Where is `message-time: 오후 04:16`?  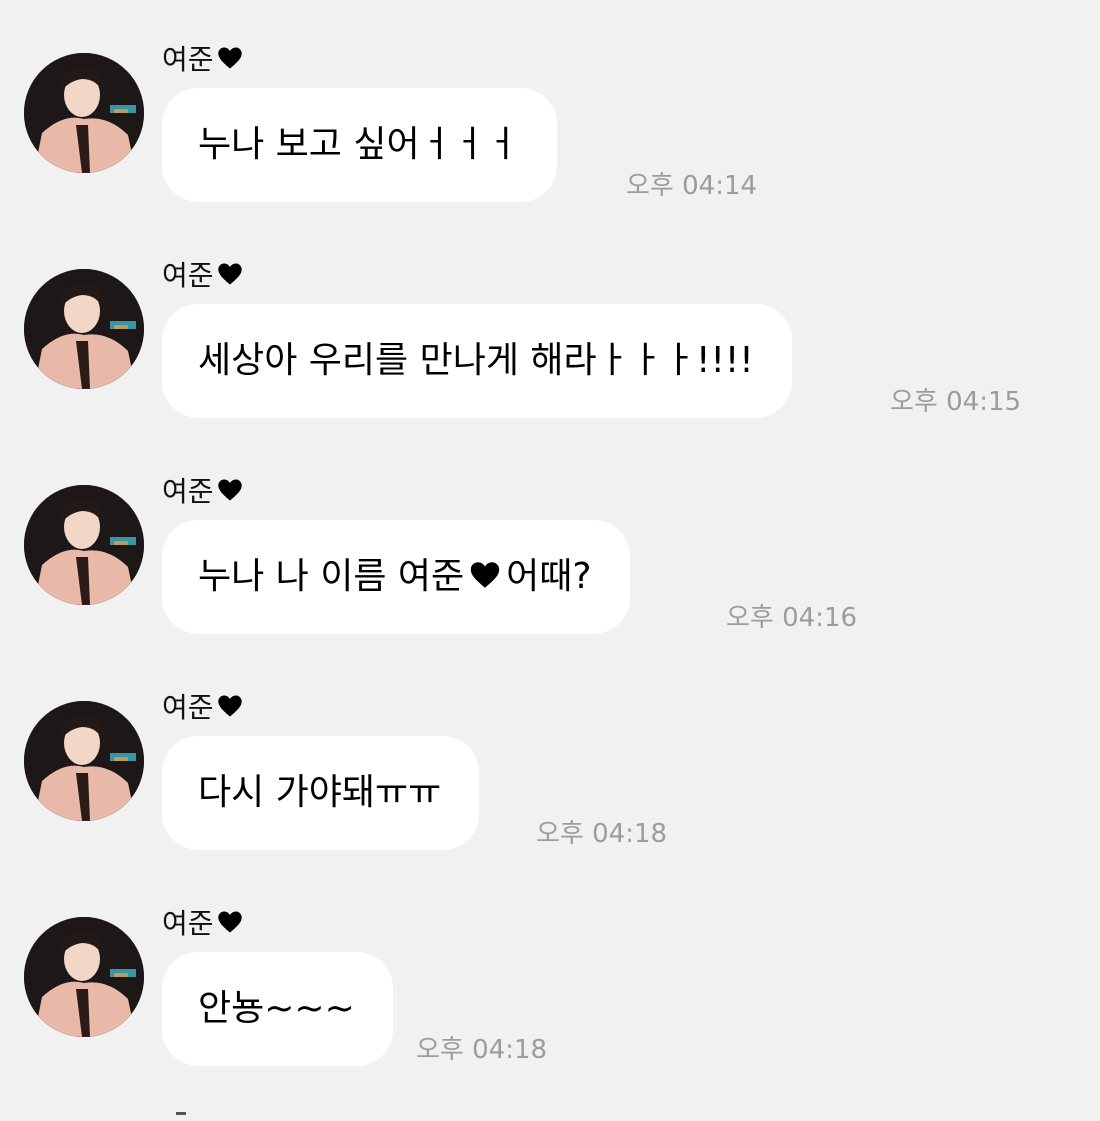 message-time: 오후 04:16 is located at coordinates (792, 618).